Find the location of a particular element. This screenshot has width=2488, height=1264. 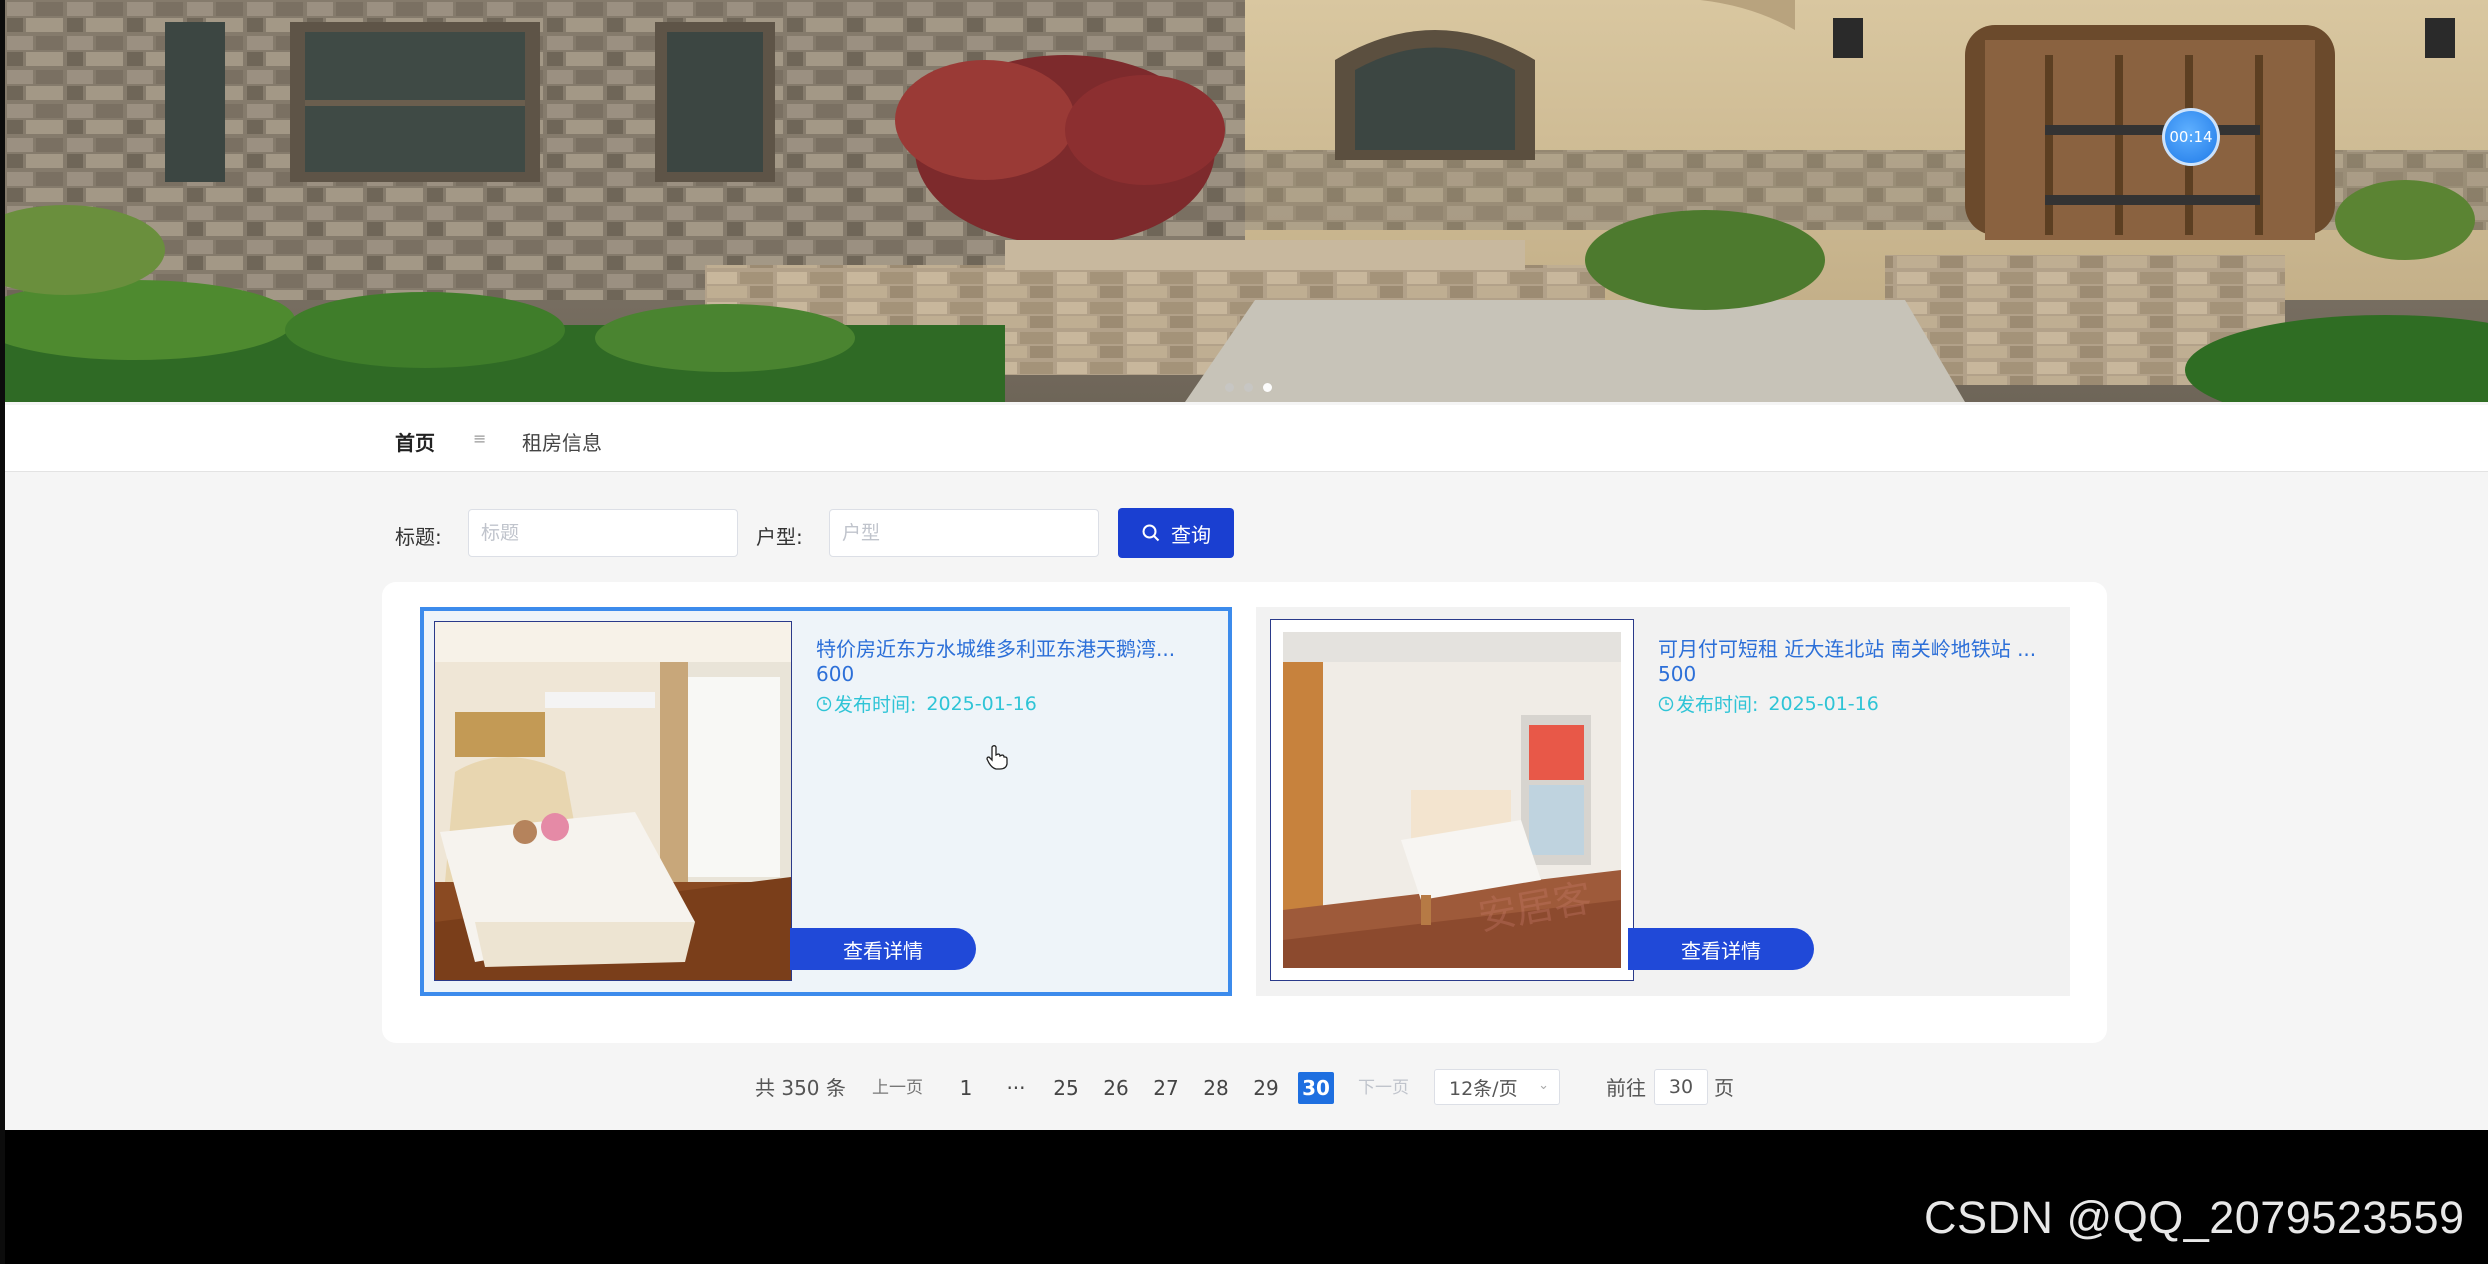

page-ellipsis: ··· is located at coordinates (1016, 1088).